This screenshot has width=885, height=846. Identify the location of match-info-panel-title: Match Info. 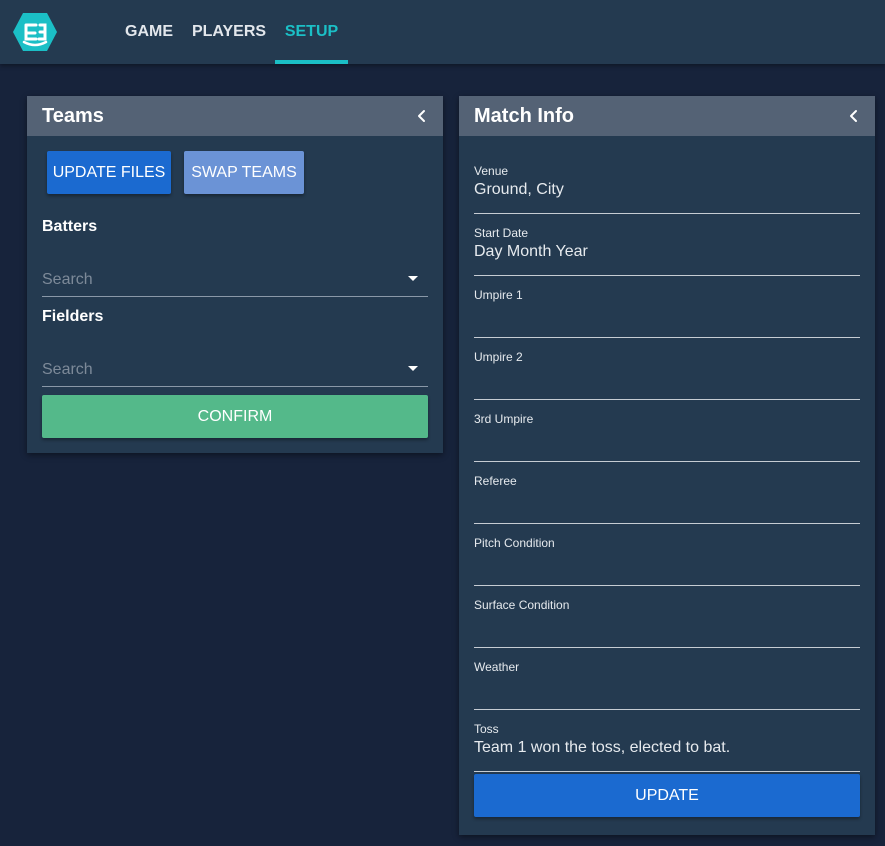
(524, 116).